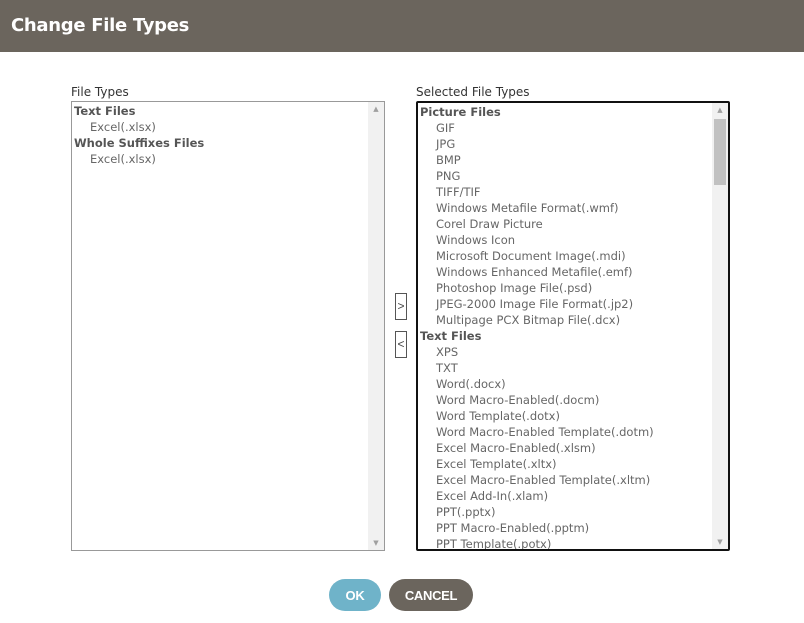 The height and width of the screenshot is (623, 804). Describe the element at coordinates (565, 288) in the screenshot. I see `list-item: Photoshop Image File(.psd)` at that location.